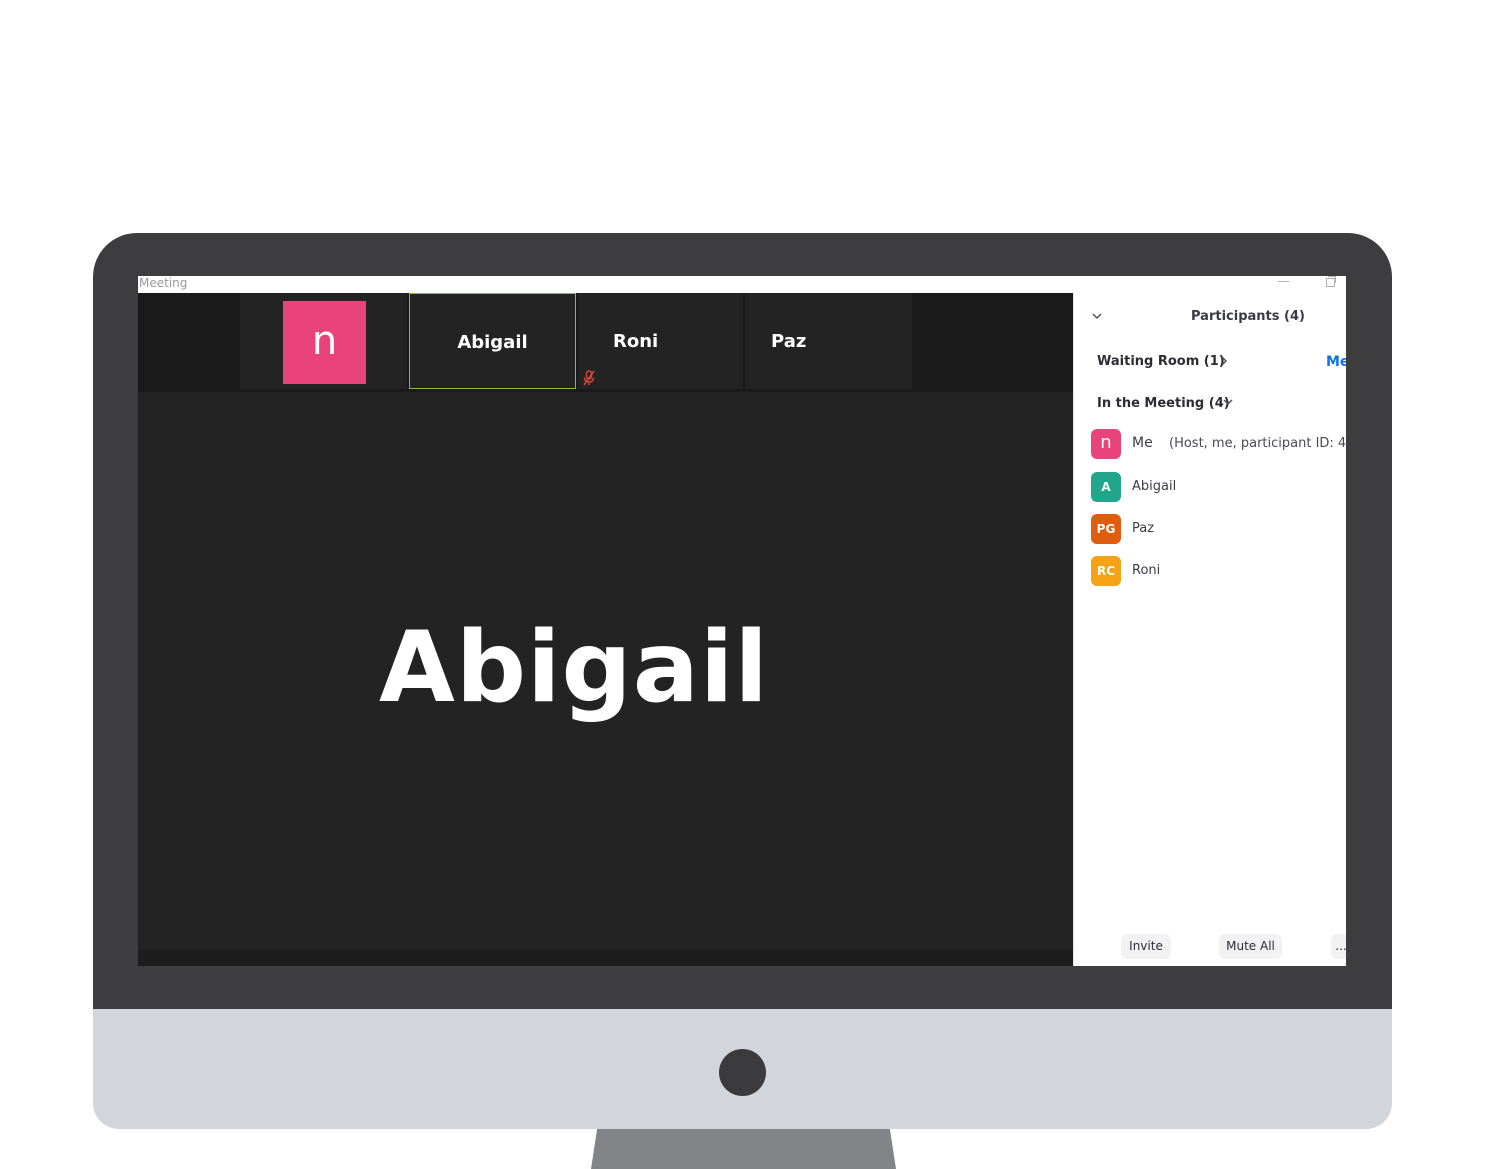 The width and height of the screenshot is (1500, 1169). I want to click on in-meeting-toggle: In the Meeting (4), so click(1163, 403).